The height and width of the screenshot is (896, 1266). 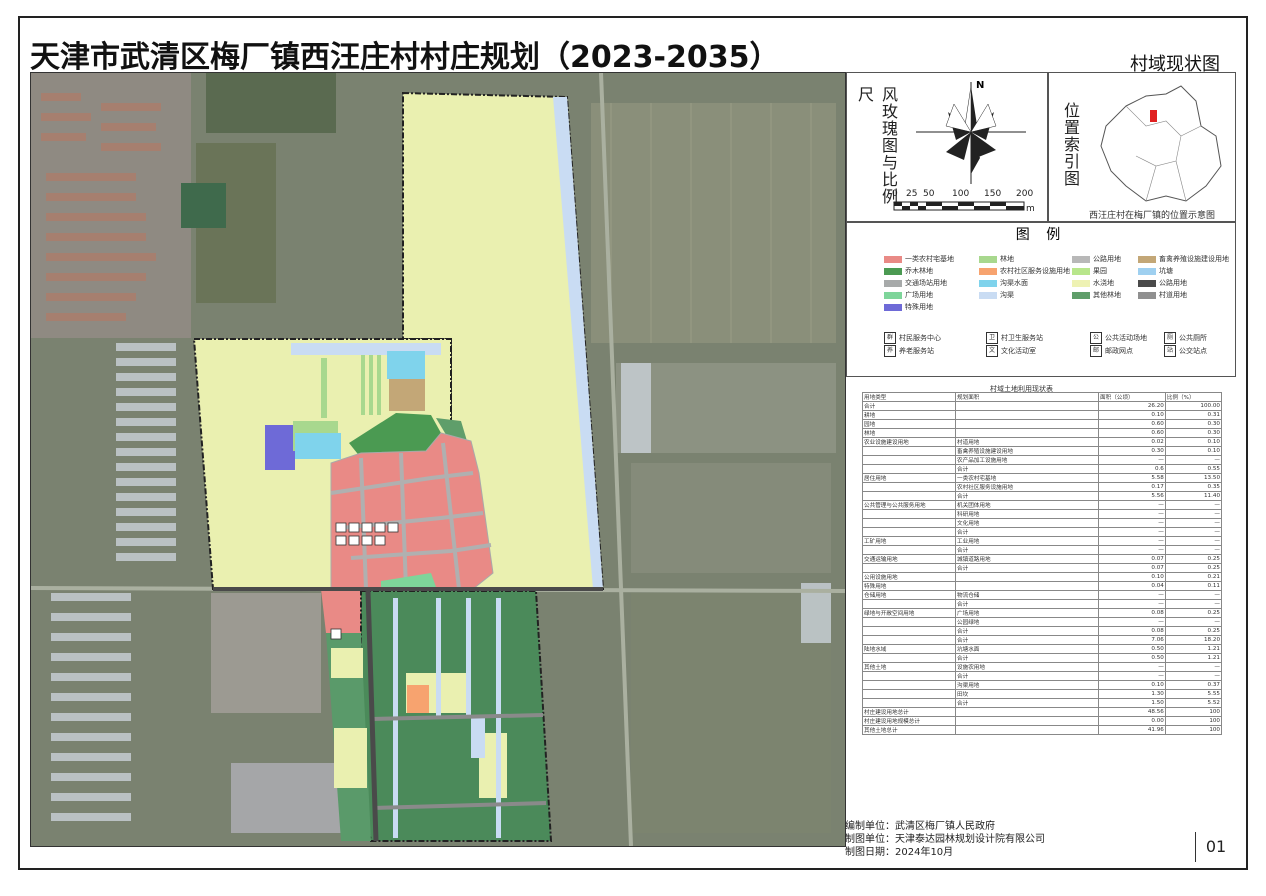 I want to click on table-row: 农产品加工设施用地 — —, so click(x=1042, y=460).